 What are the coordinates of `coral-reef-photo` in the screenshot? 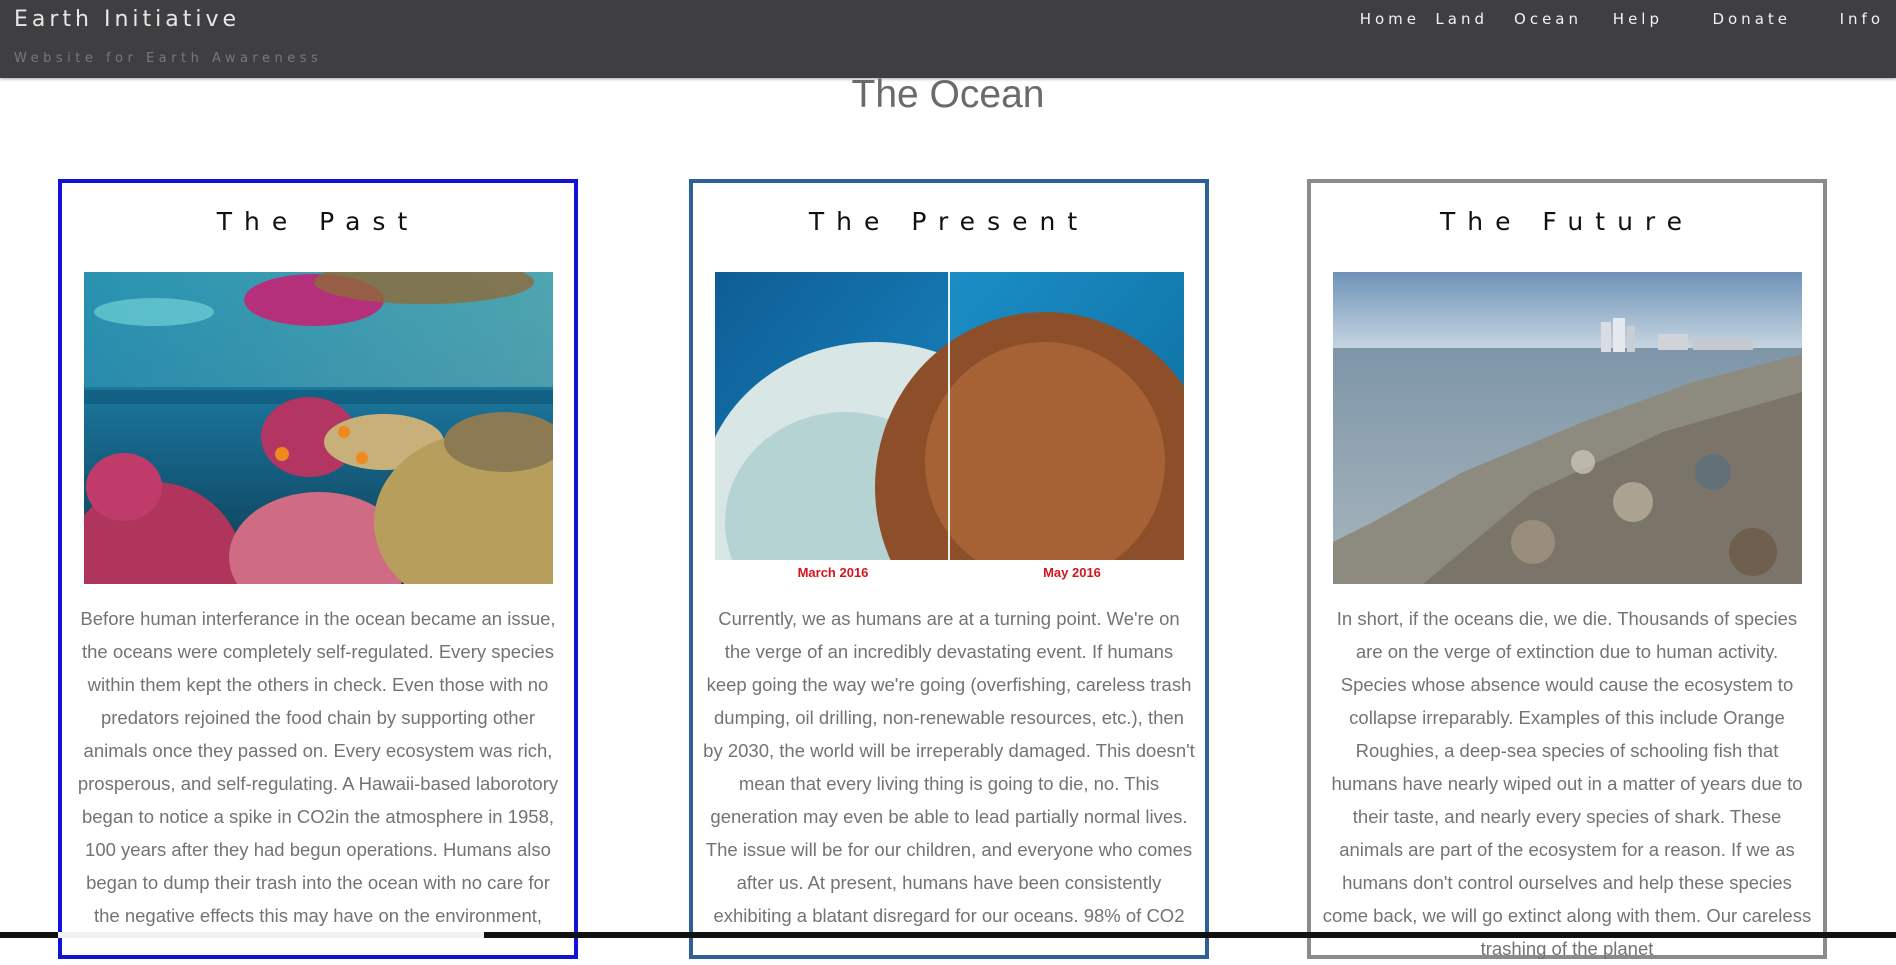 It's located at (318, 428).